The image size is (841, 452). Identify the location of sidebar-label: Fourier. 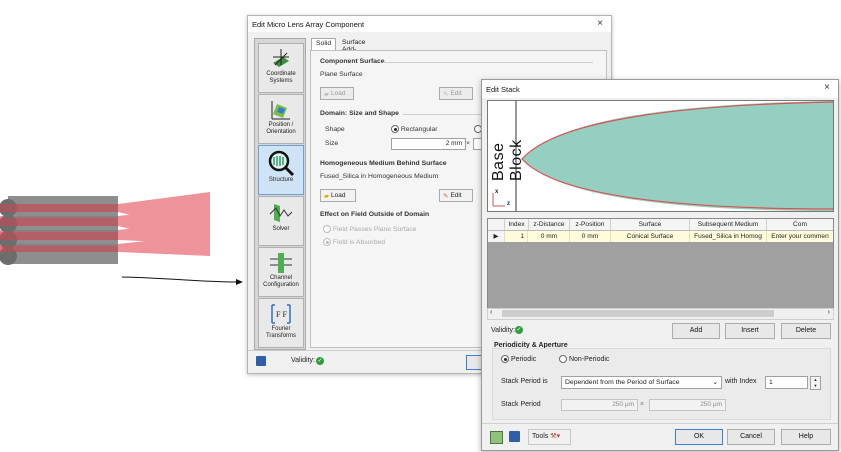
(281, 329).